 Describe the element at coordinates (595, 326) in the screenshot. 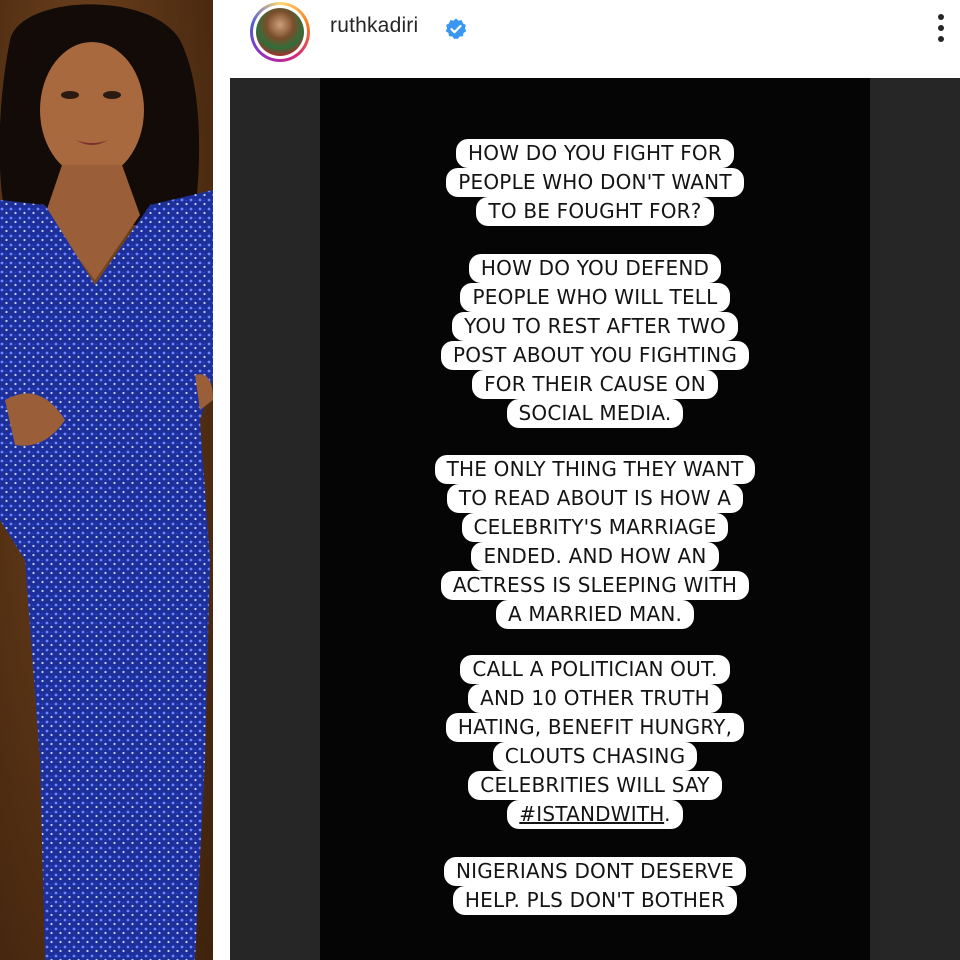

I see `story-line: YOU TO REST AFTER TWO` at that location.